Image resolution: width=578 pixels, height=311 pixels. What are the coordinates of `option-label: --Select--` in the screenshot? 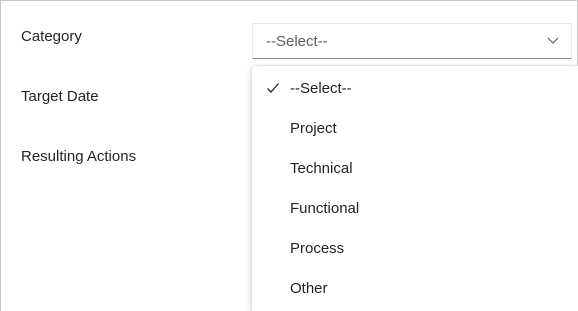 It's located at (321, 88).